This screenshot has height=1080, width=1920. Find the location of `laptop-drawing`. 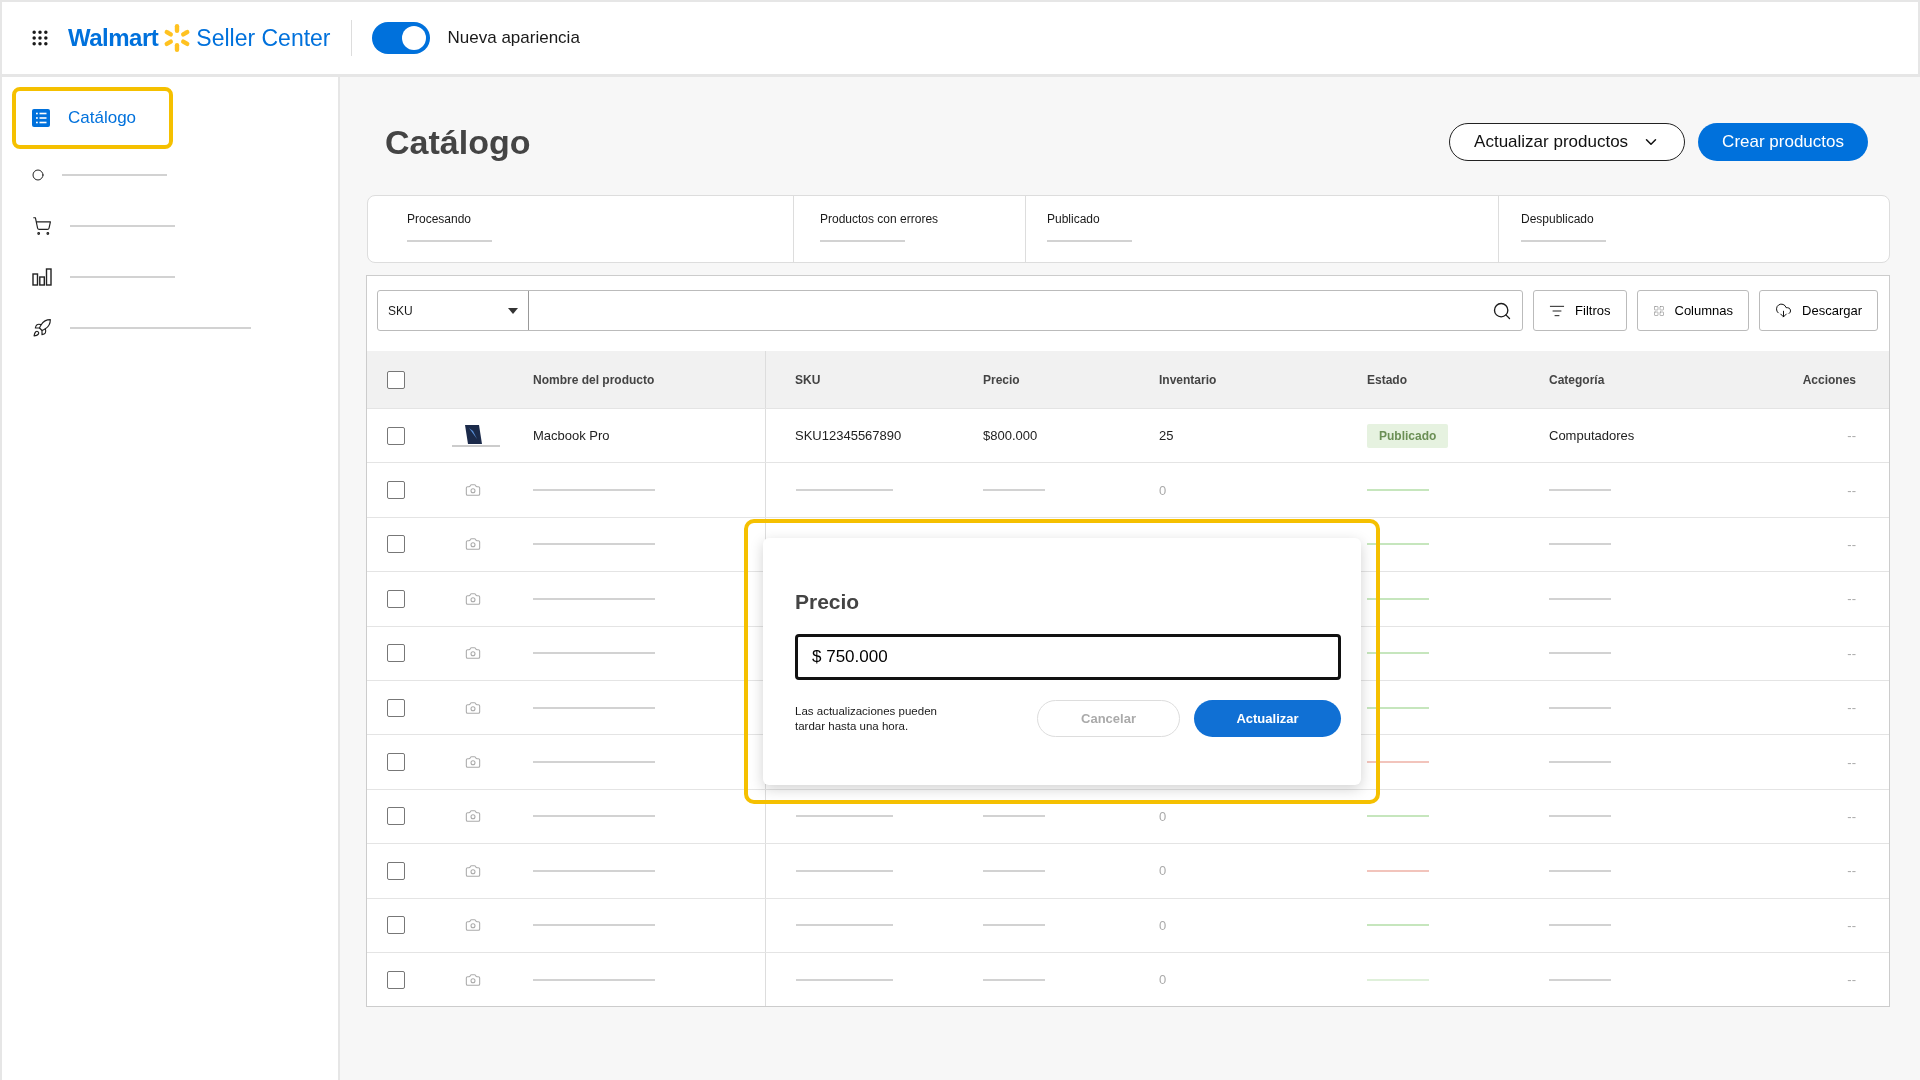

laptop-drawing is located at coordinates (476, 435).